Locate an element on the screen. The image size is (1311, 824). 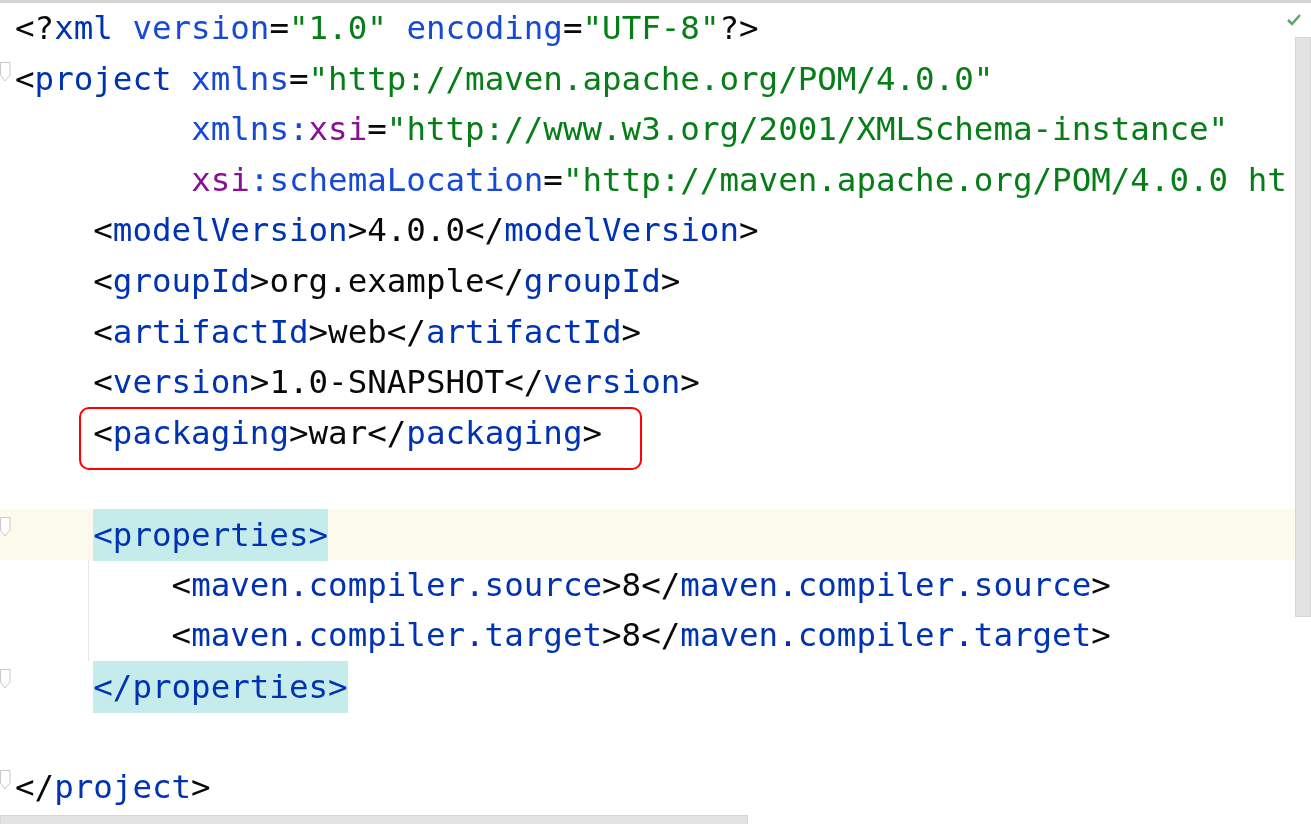
code-line: <?xml version="1.0" encoding="UTF-8"?> is located at coordinates (387, 28).